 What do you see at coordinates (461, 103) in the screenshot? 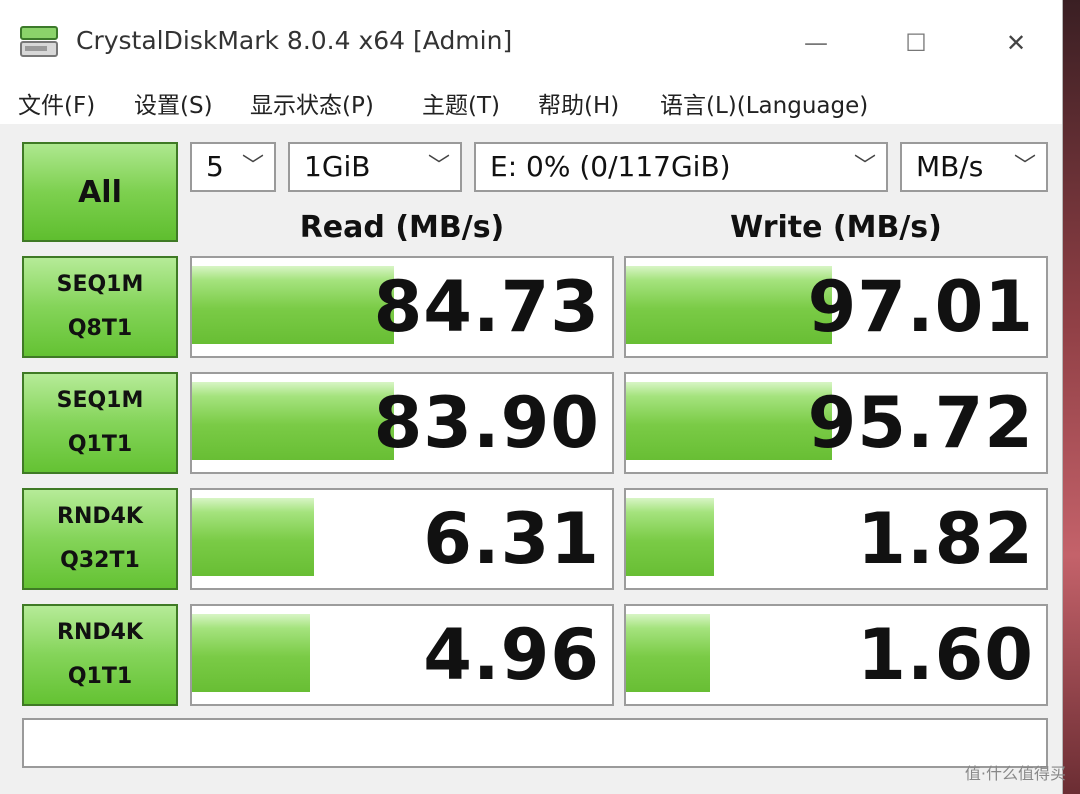
I see `menu-theme: 主题(T)` at bounding box center [461, 103].